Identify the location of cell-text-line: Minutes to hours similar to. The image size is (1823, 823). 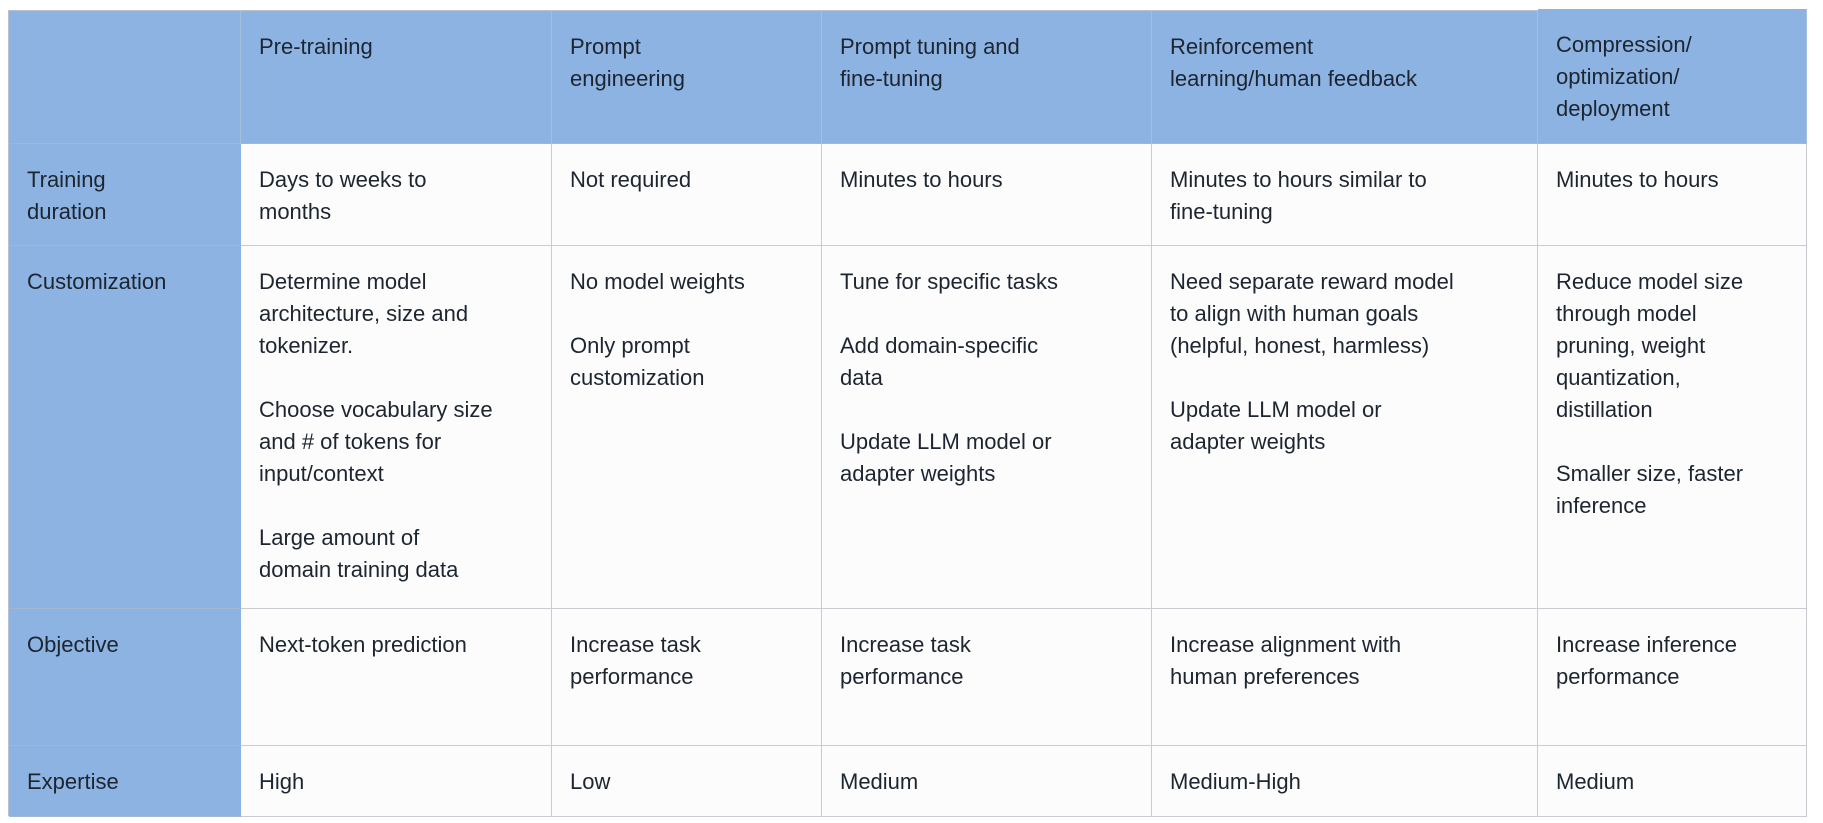
(1298, 179).